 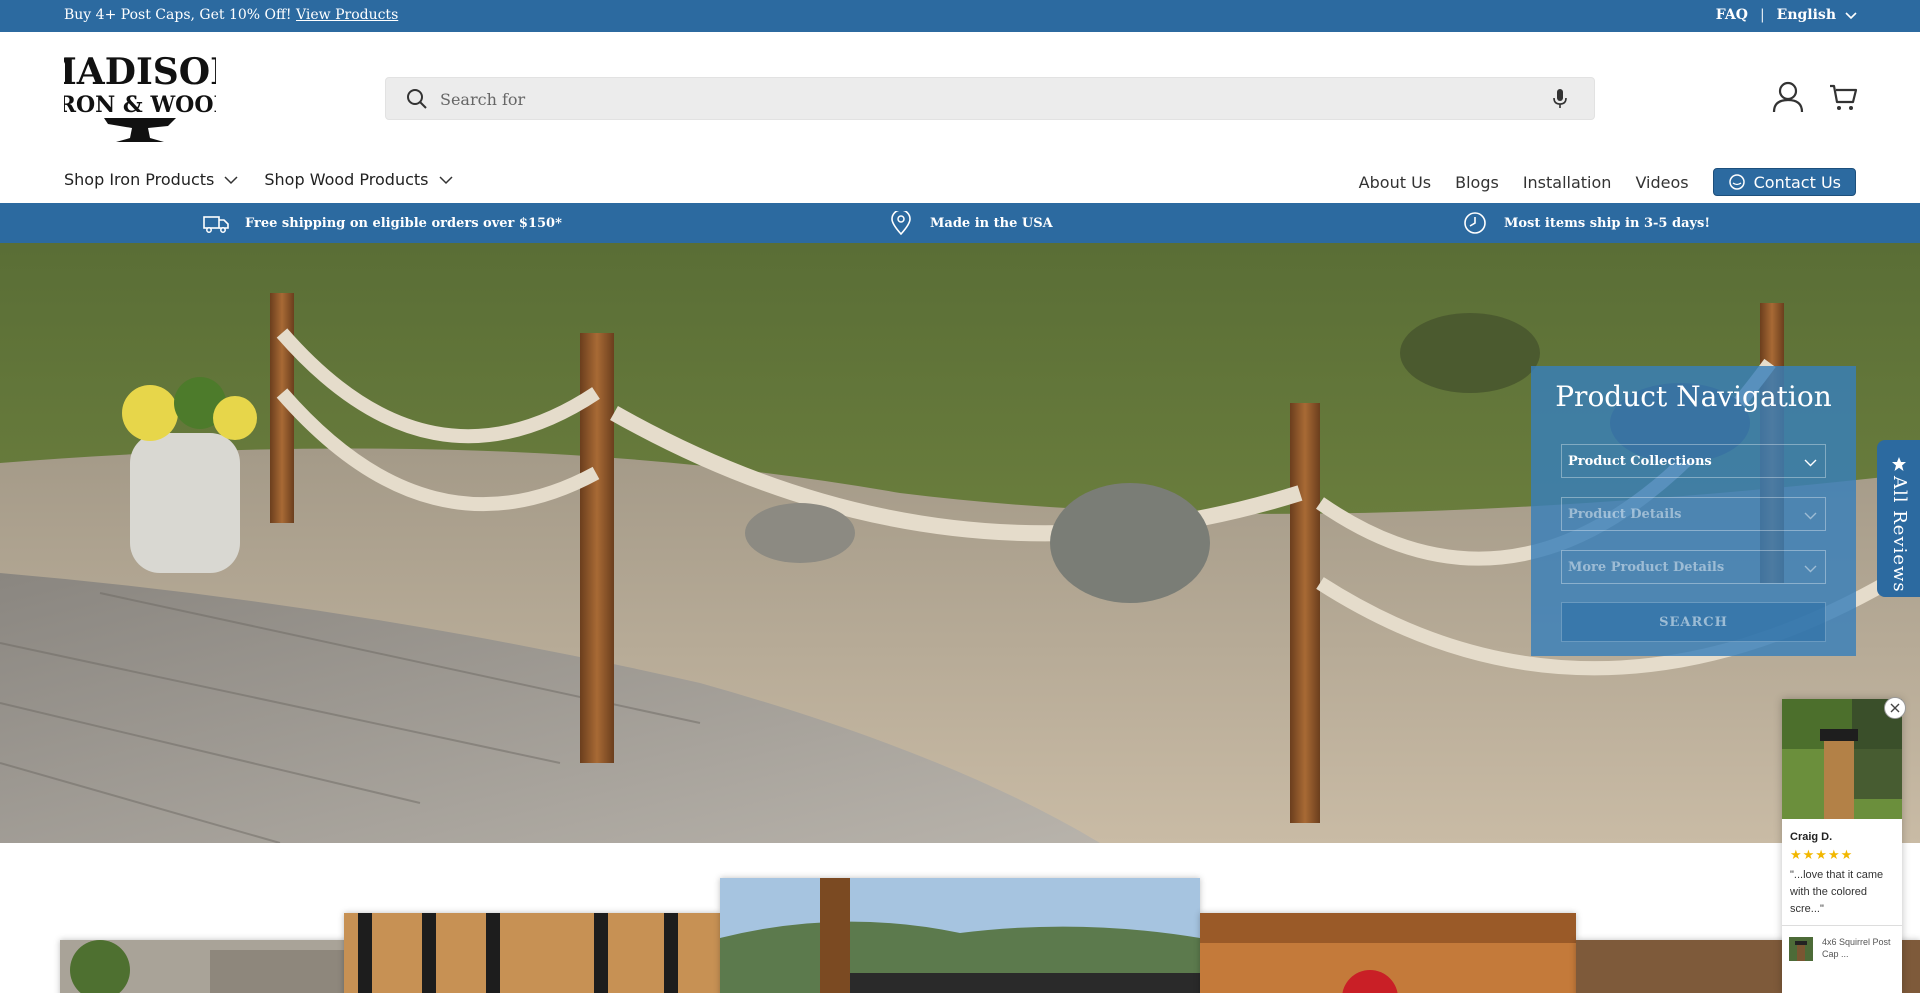 I want to click on product-thumbnail, so click(x=1801, y=949).